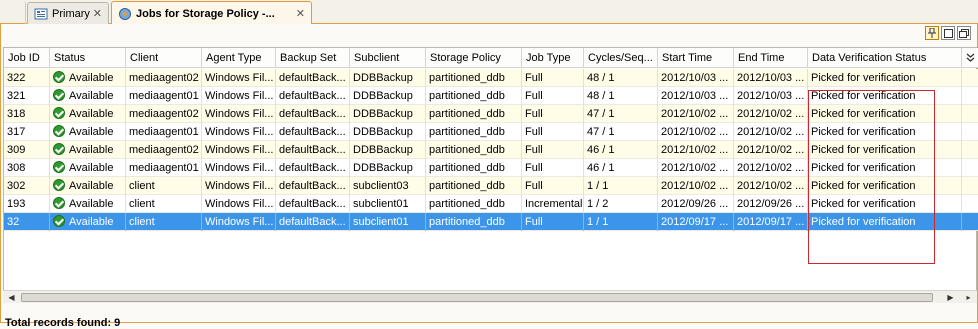 Image resolution: width=978 pixels, height=329 pixels. What do you see at coordinates (477, 297) in the screenshot?
I see `scrollbar-thumb` at bounding box center [477, 297].